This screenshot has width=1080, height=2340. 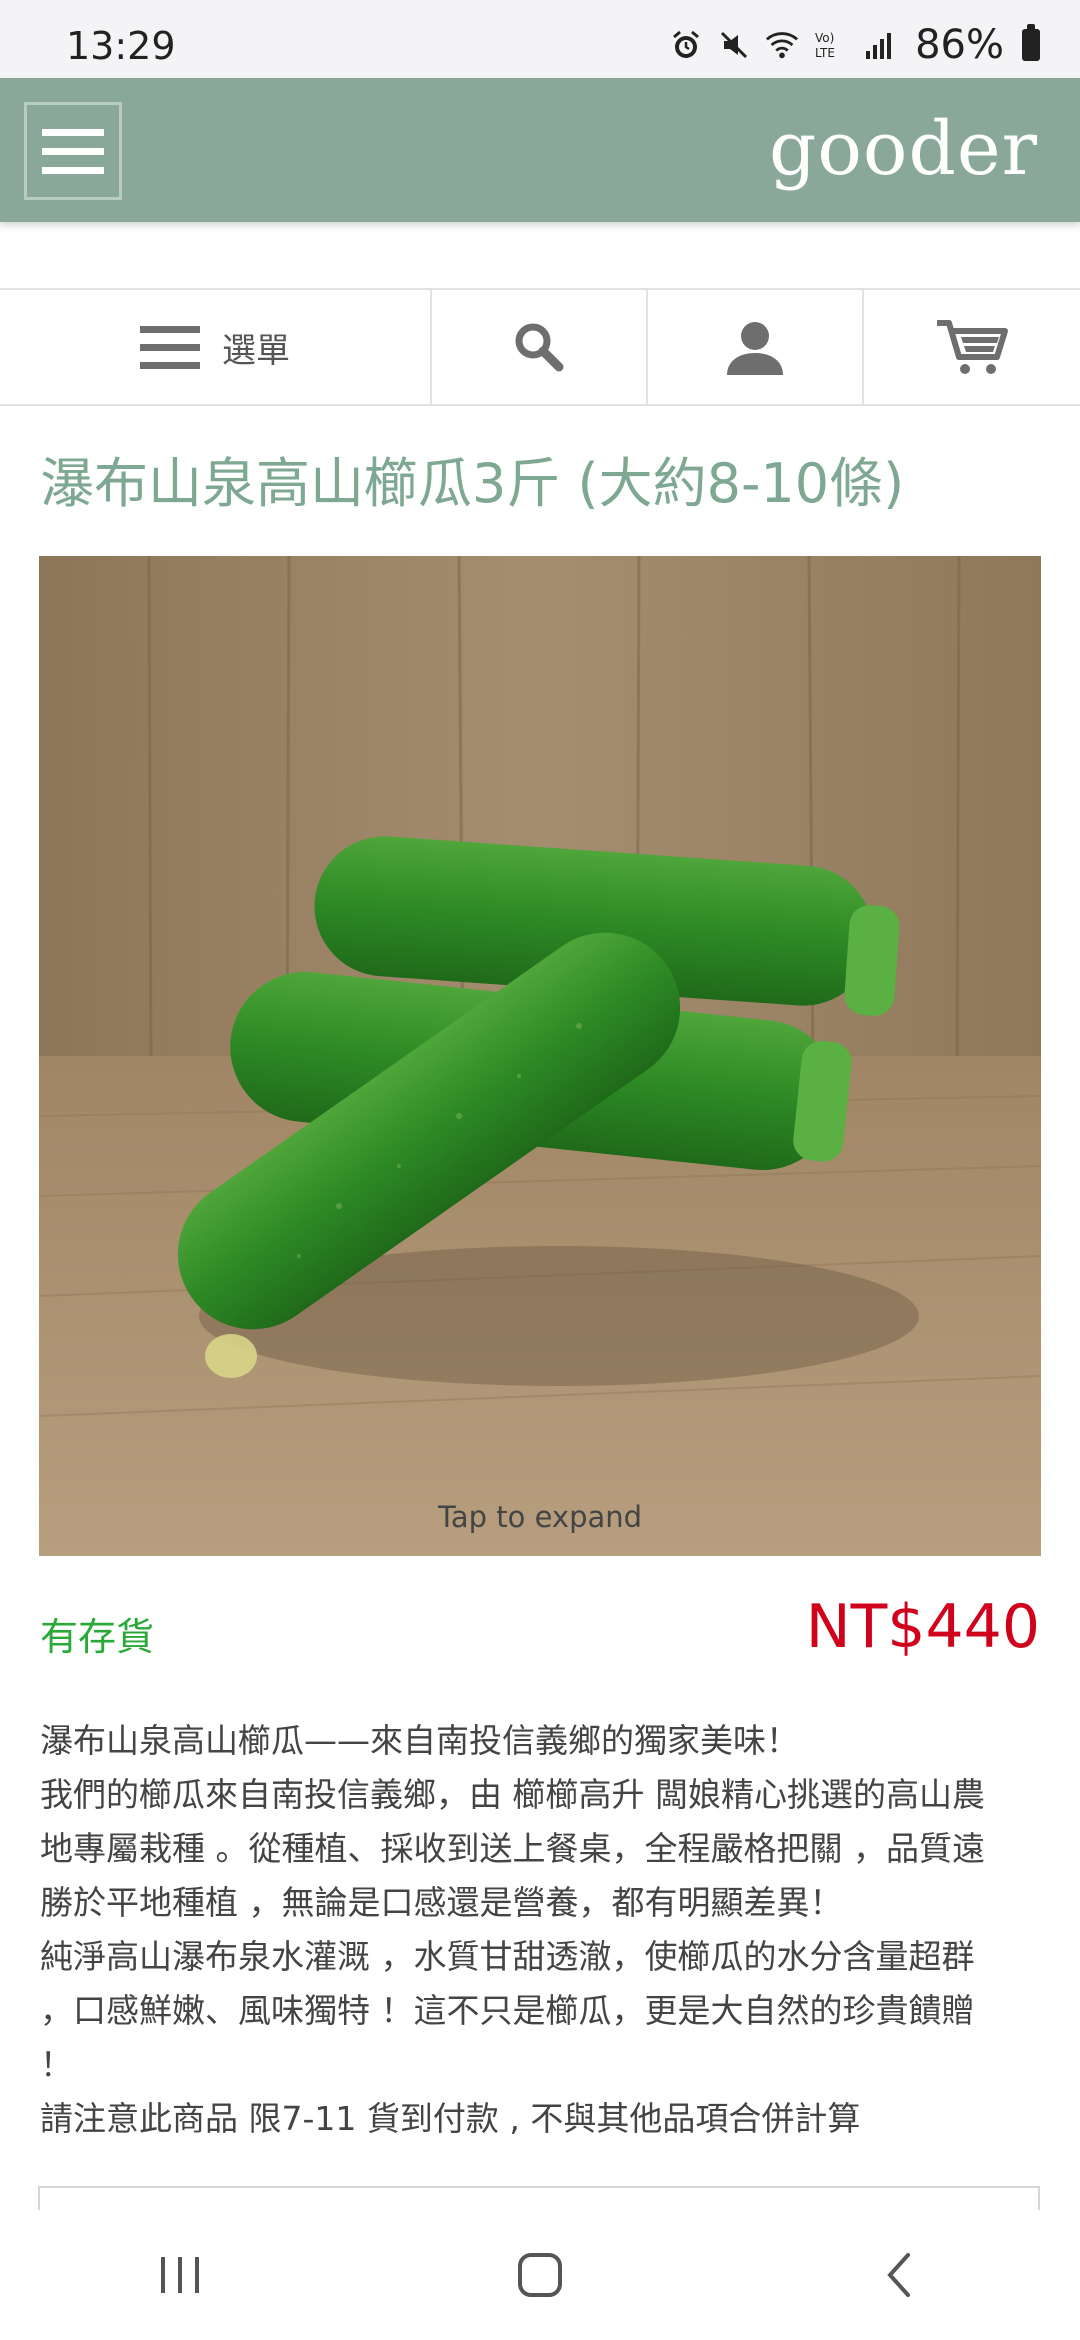 I want to click on volte-icon: Vo) LTE, so click(x=830, y=45).